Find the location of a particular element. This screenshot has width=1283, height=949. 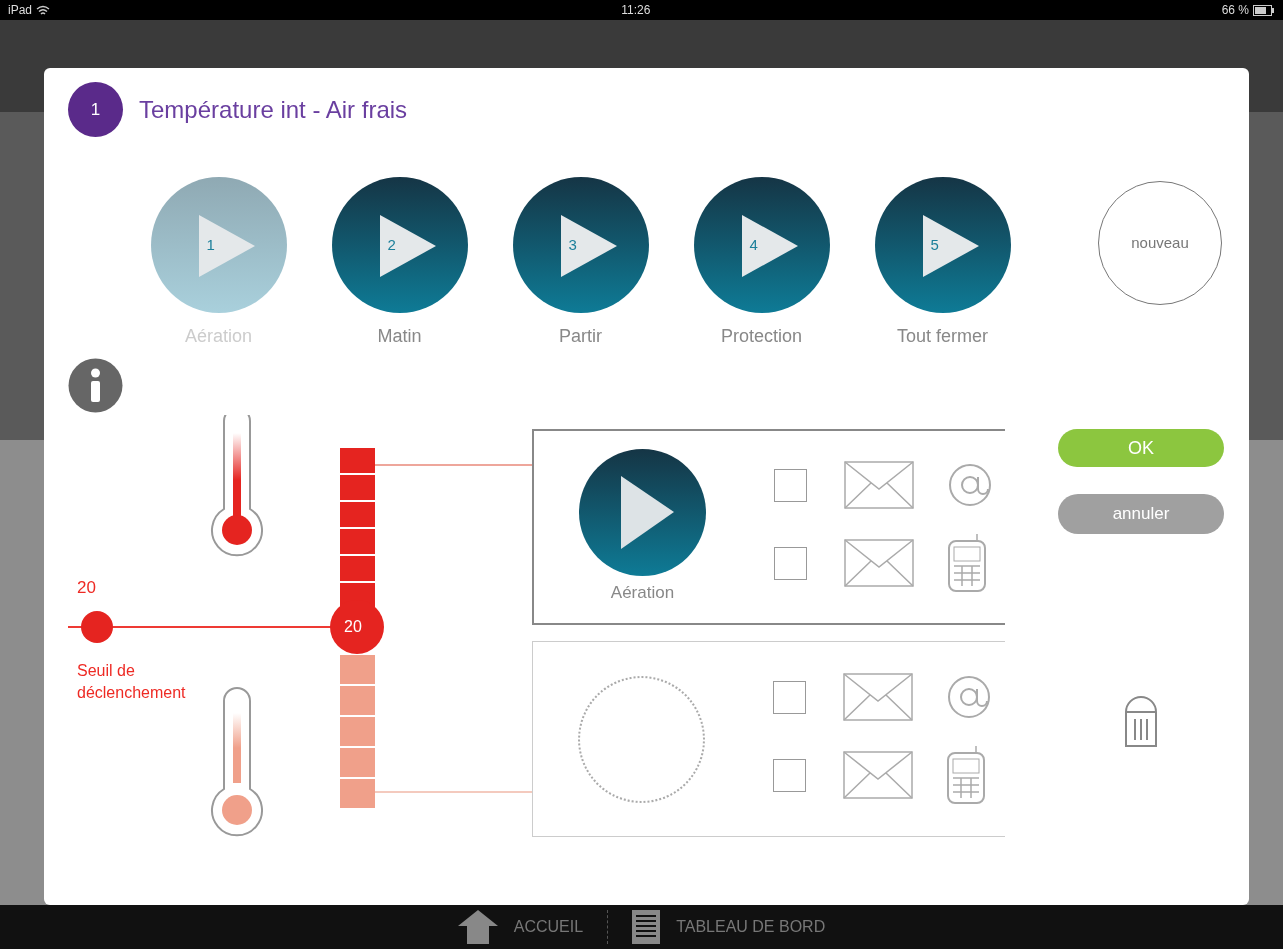

cancel-button: annuler is located at coordinates (1141, 514).